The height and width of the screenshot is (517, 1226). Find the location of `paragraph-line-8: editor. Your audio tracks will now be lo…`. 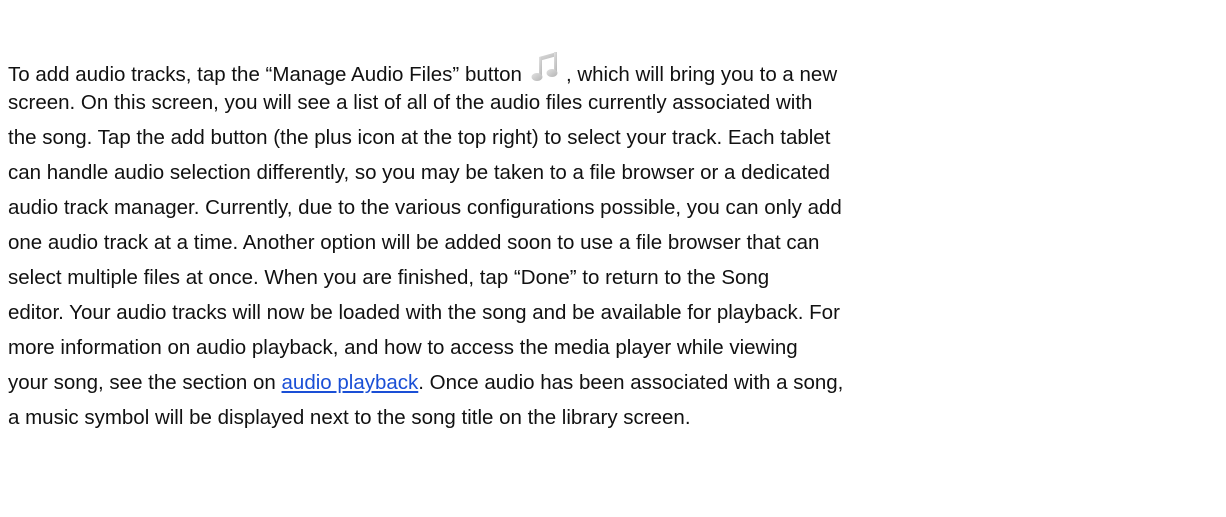

paragraph-line-8: editor. Your audio tracks will now be lo… is located at coordinates (424, 312).